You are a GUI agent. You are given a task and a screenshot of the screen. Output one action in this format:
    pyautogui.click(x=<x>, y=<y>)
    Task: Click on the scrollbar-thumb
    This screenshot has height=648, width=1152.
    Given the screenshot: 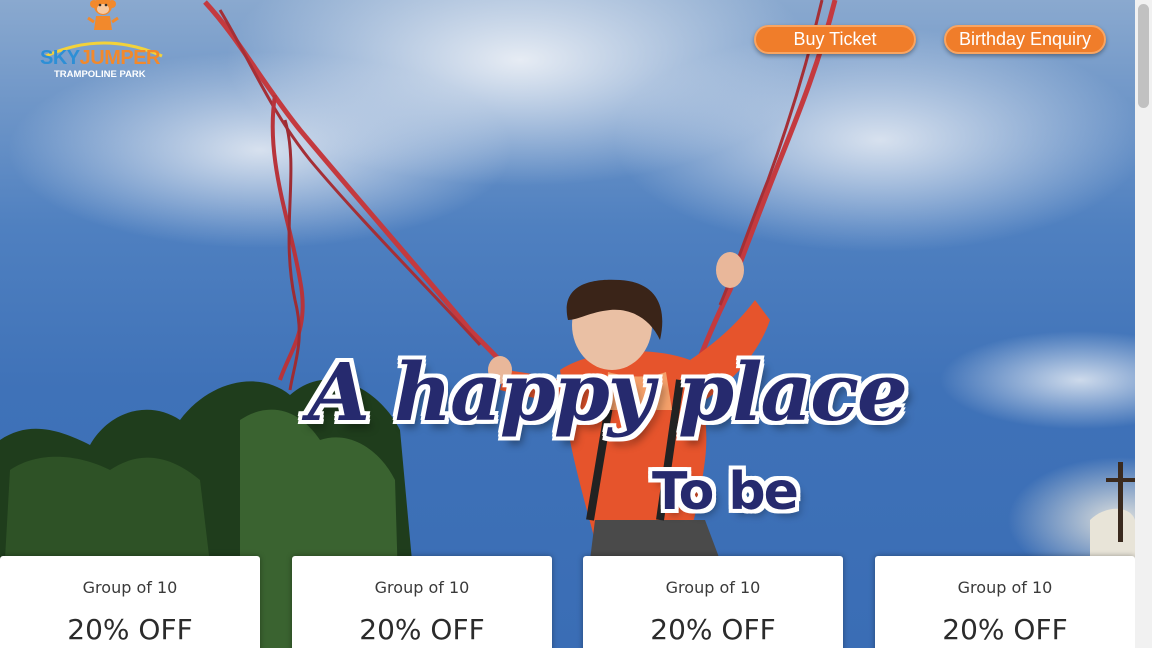 What is the action you would take?
    pyautogui.click(x=1143, y=56)
    